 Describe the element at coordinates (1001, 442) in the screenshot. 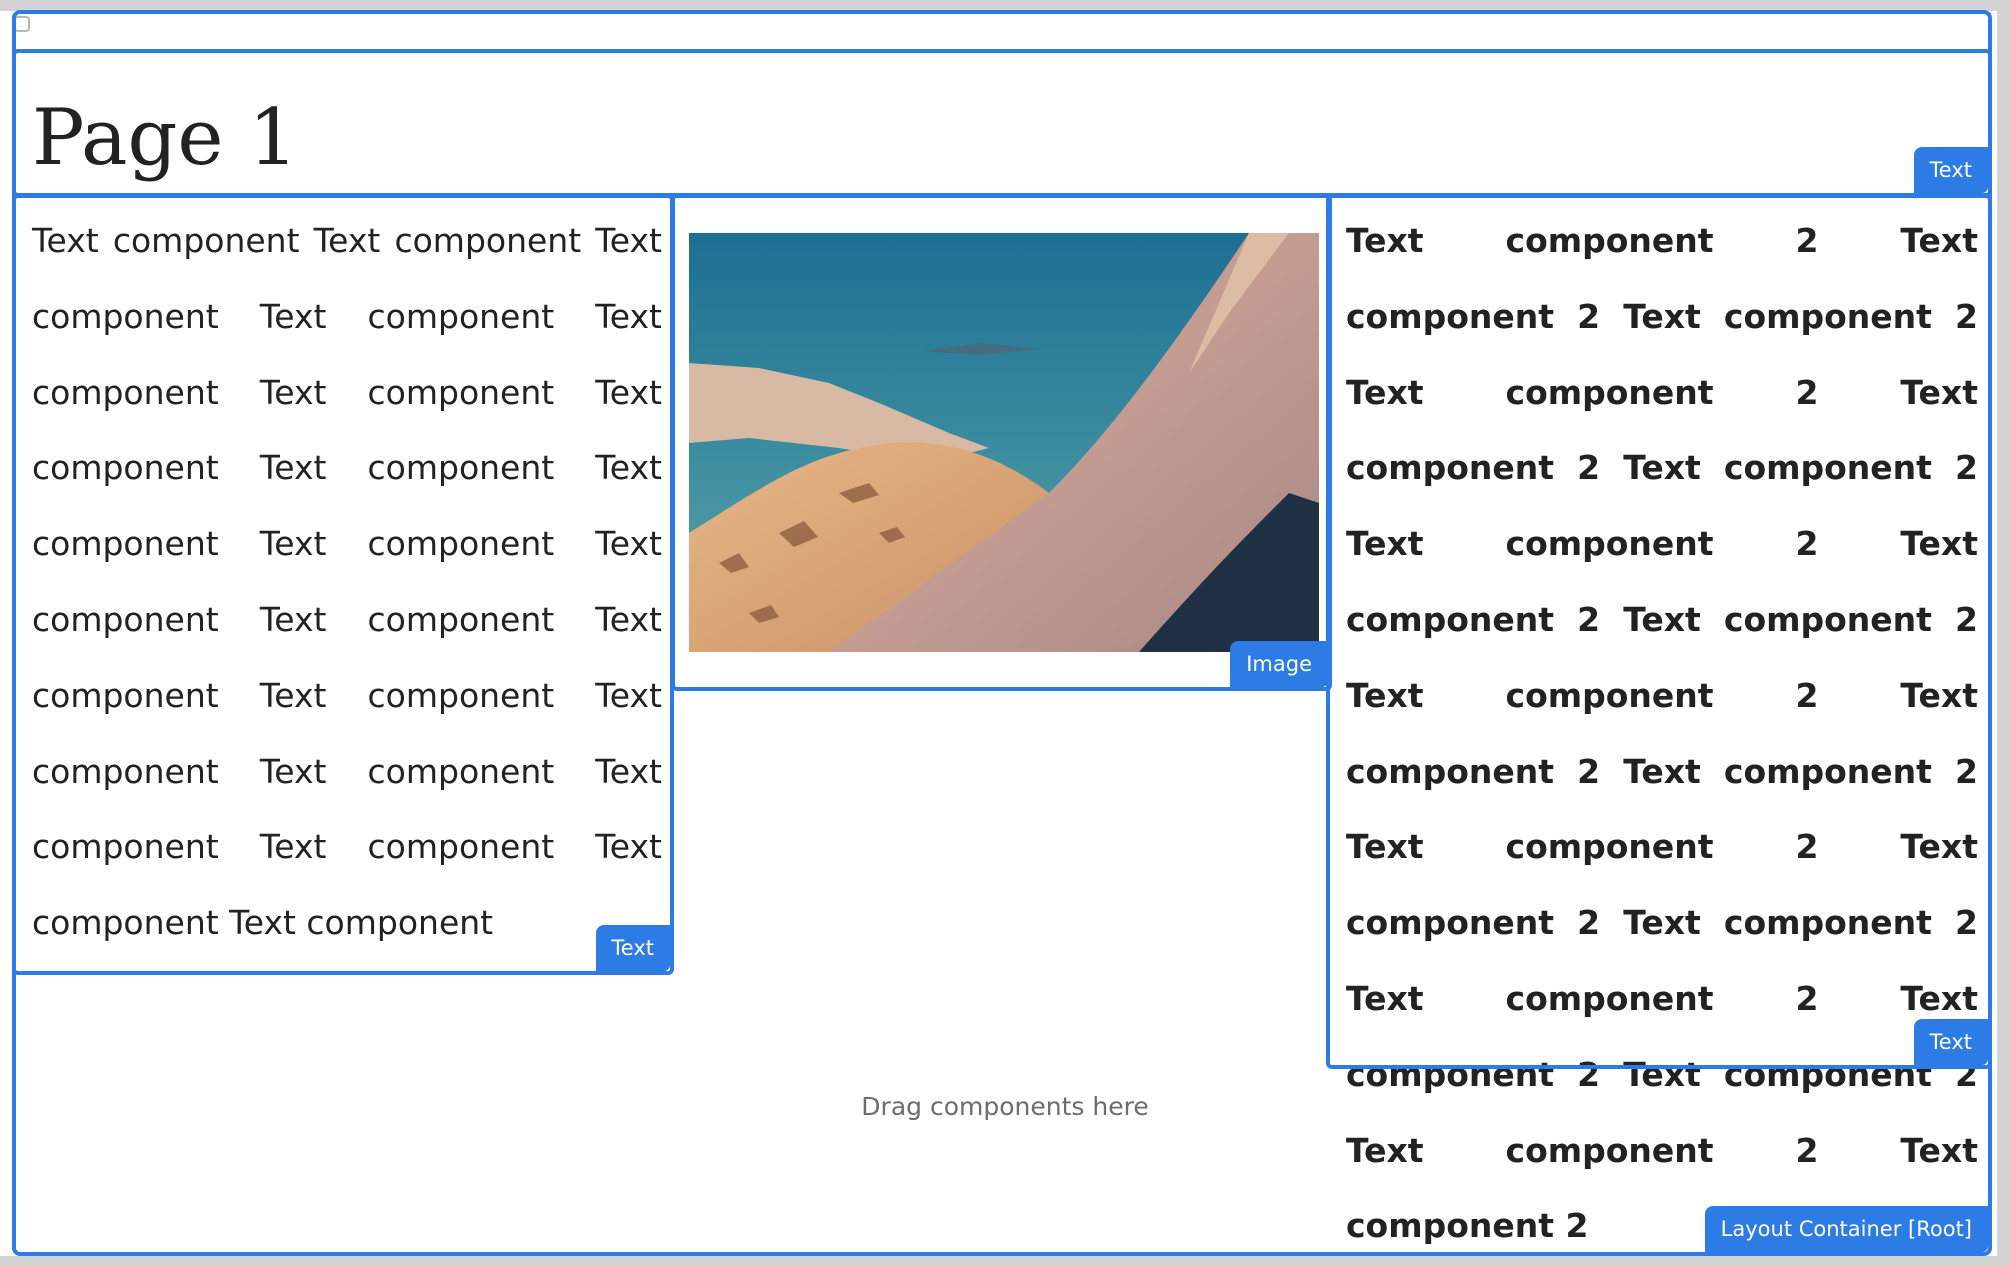

I see `image-component: Image` at that location.